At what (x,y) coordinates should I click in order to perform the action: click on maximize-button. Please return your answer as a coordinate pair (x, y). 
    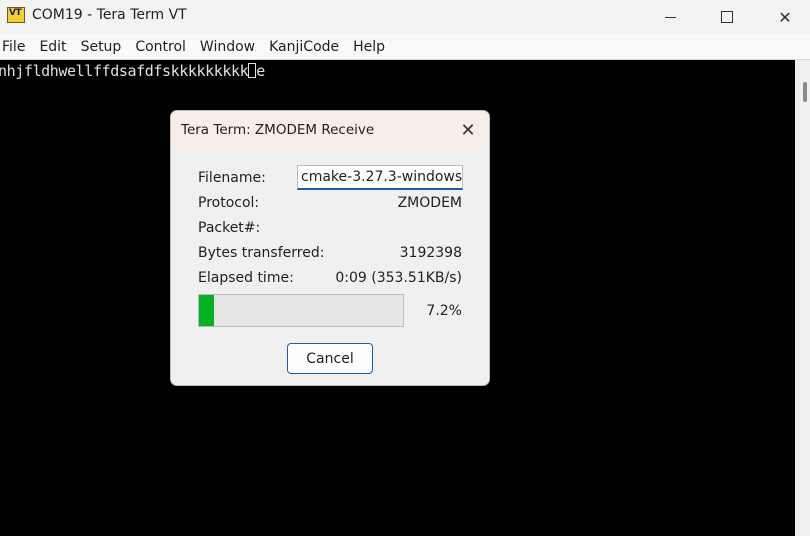
    Looking at the image, I should click on (727, 17).